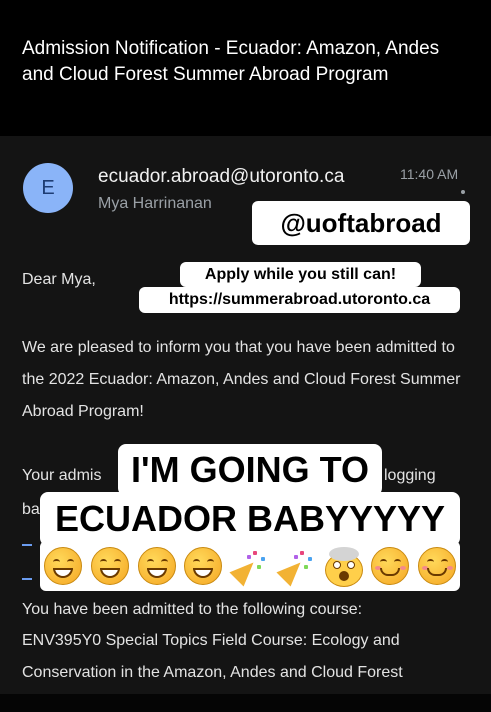 The height and width of the screenshot is (712, 491). I want to click on big-sticker-line1: I'M GOING TO, so click(250, 470).